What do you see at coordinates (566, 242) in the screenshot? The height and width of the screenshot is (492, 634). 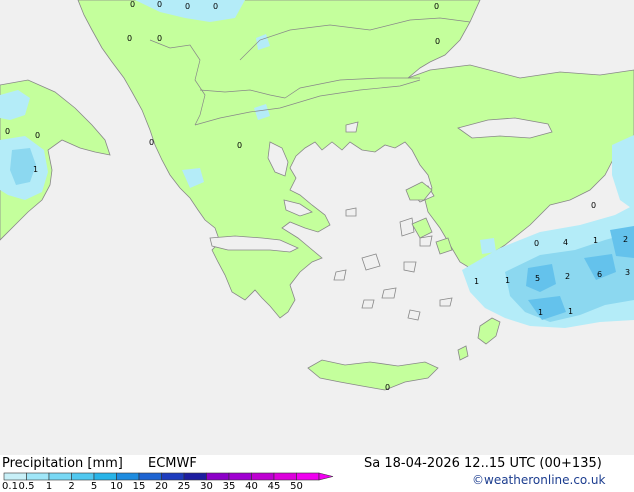 I see `map-value-label: 4` at bounding box center [566, 242].